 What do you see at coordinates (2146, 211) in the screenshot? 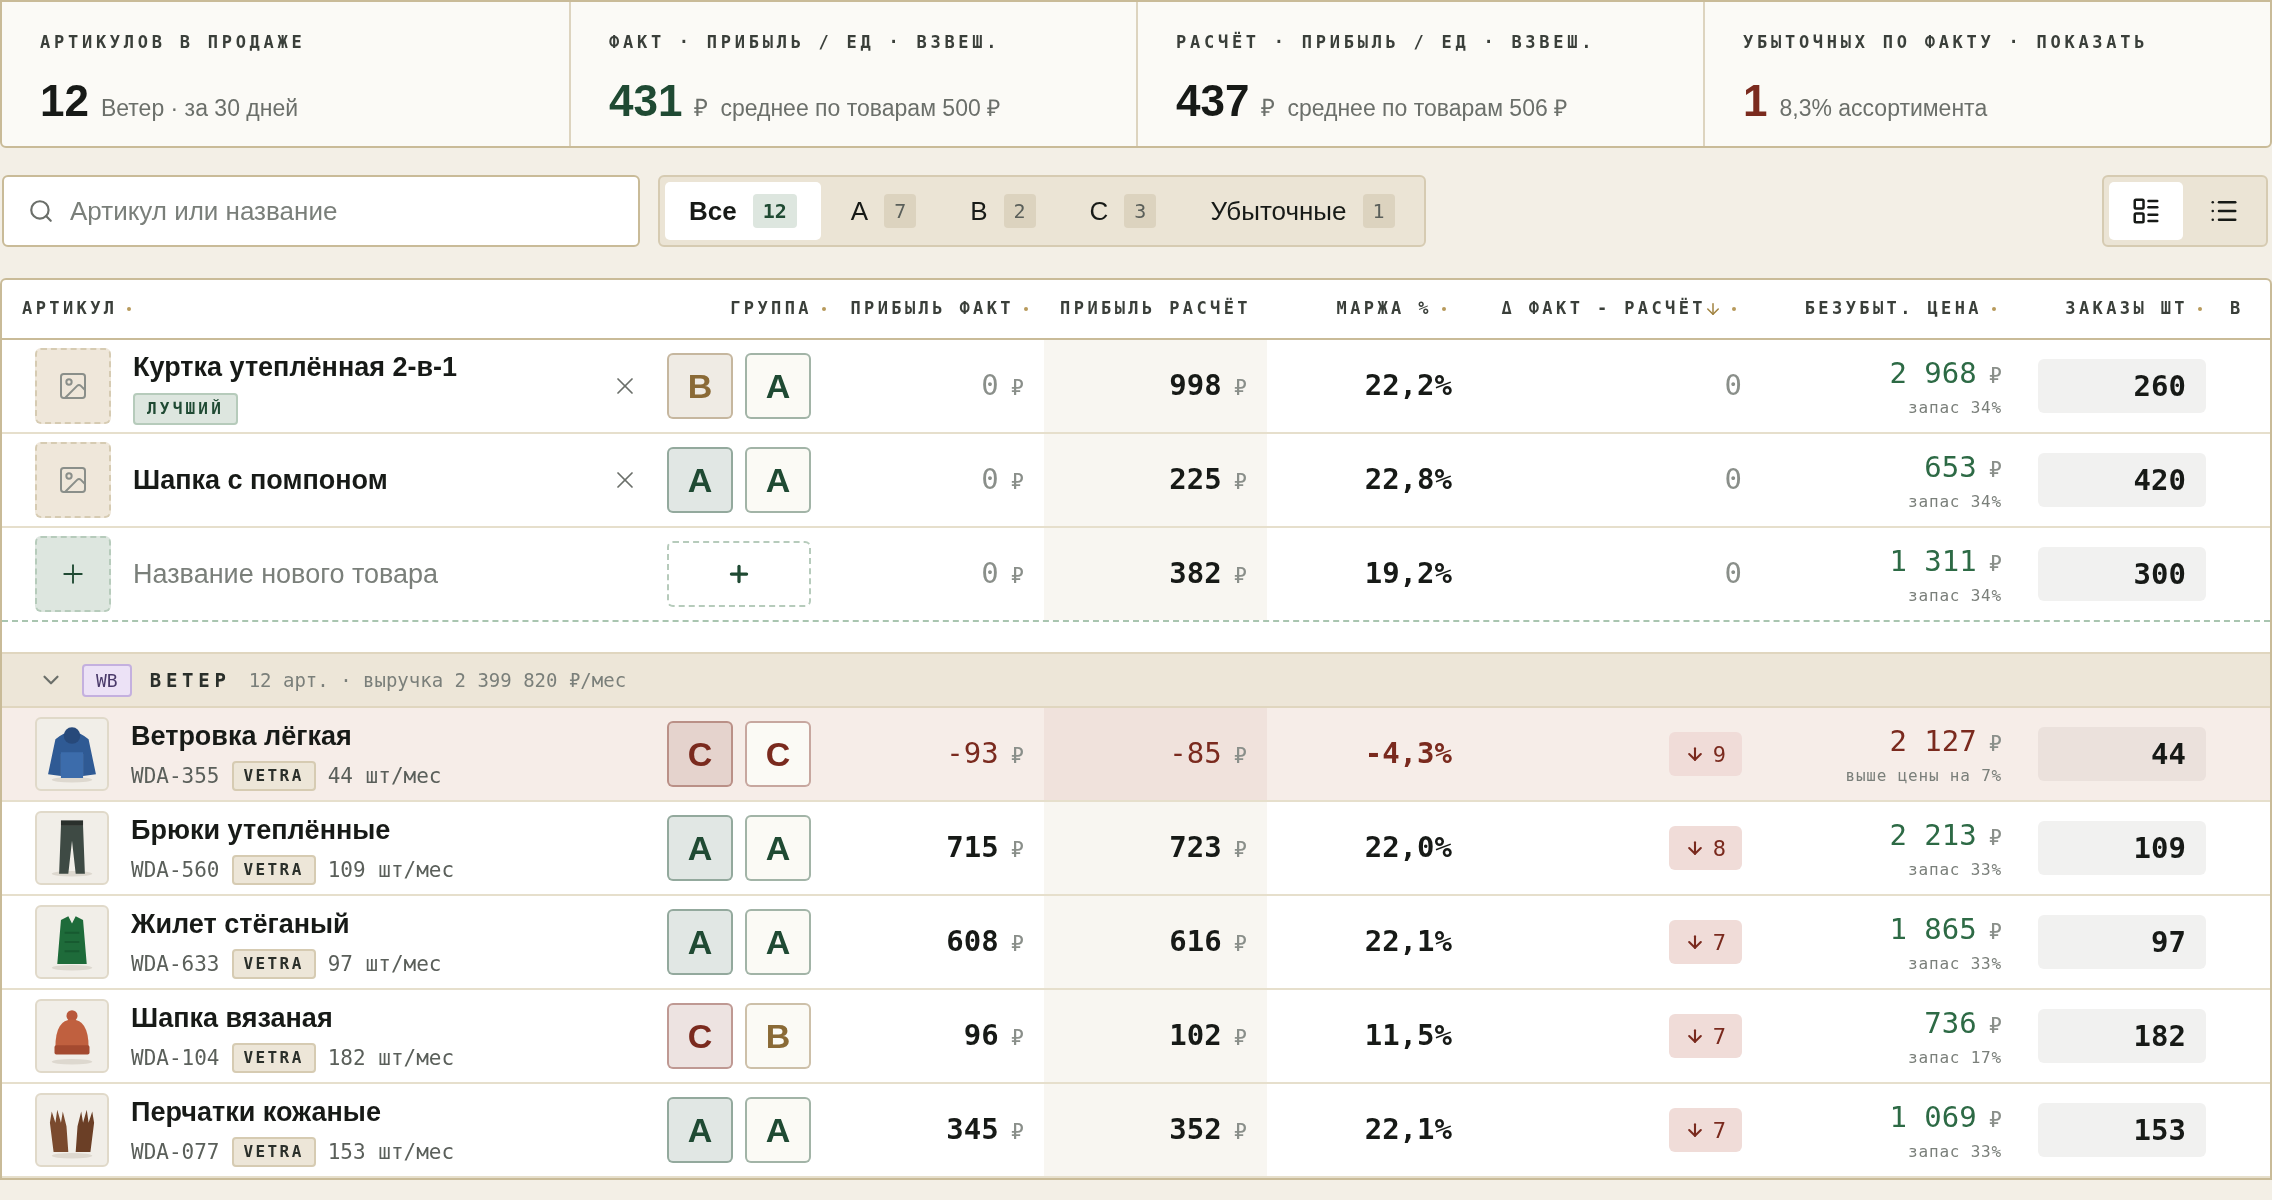
I see `card-view-button` at bounding box center [2146, 211].